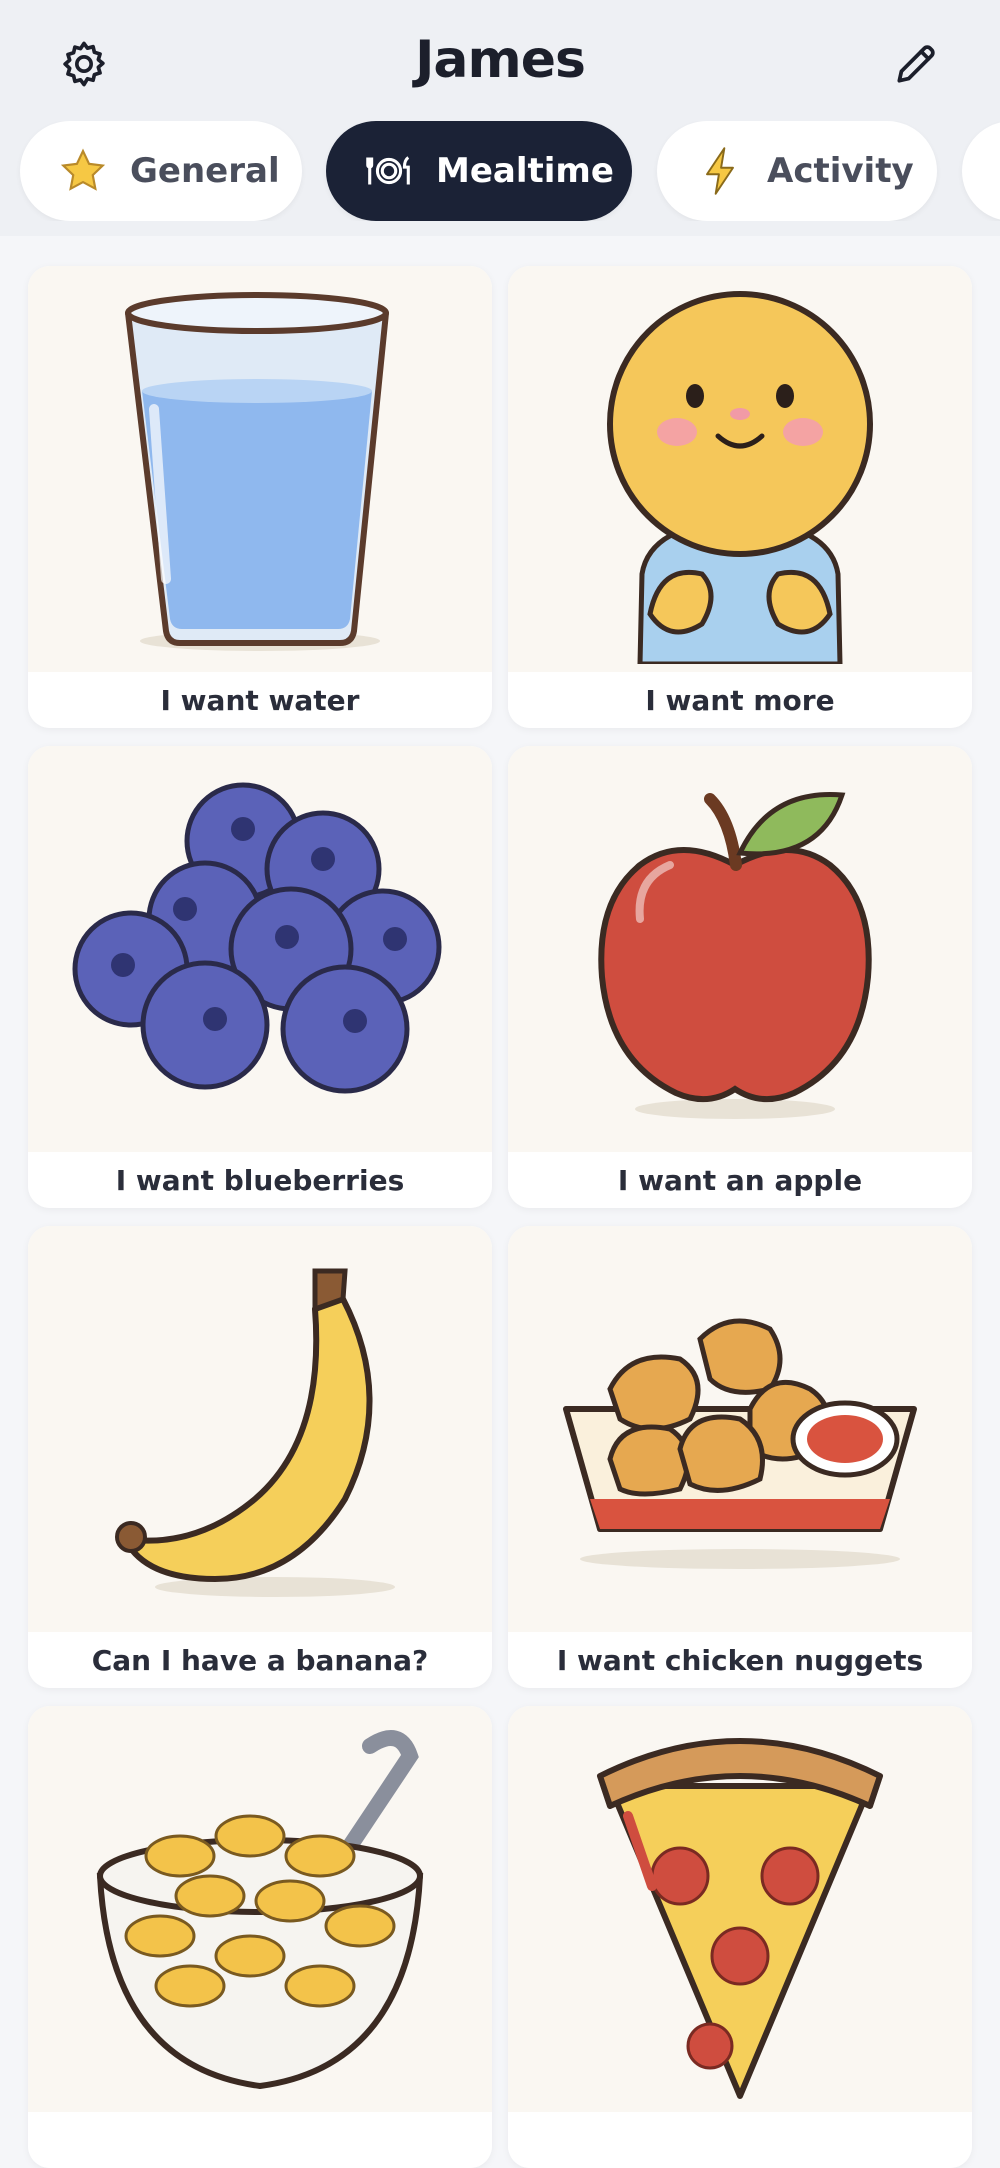  What do you see at coordinates (260, 1660) in the screenshot?
I see `card-label: Can I have a banana?` at bounding box center [260, 1660].